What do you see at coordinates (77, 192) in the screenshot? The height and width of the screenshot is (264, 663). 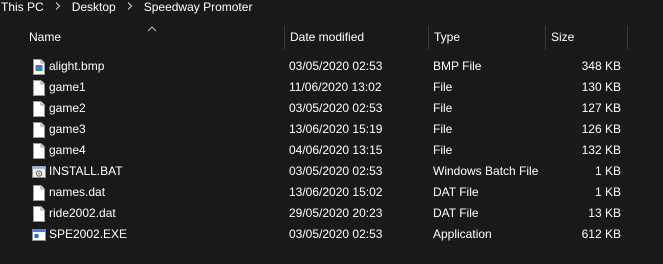 I see `file-name: names.dat` at bounding box center [77, 192].